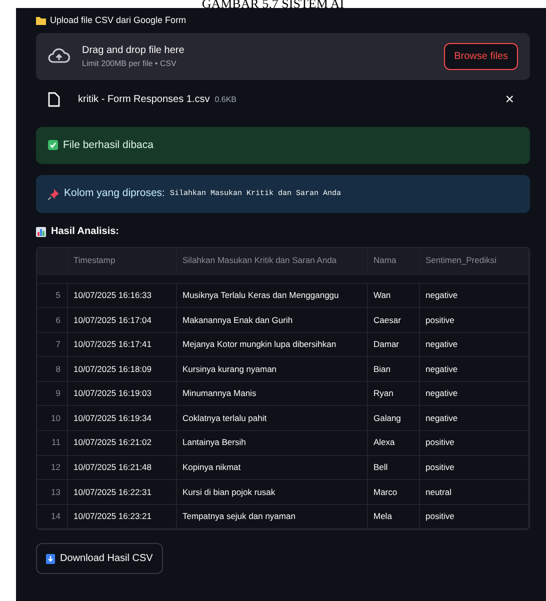 Image resolution: width=546 pixels, height=601 pixels. I want to click on row-index: 5, so click(52, 295).